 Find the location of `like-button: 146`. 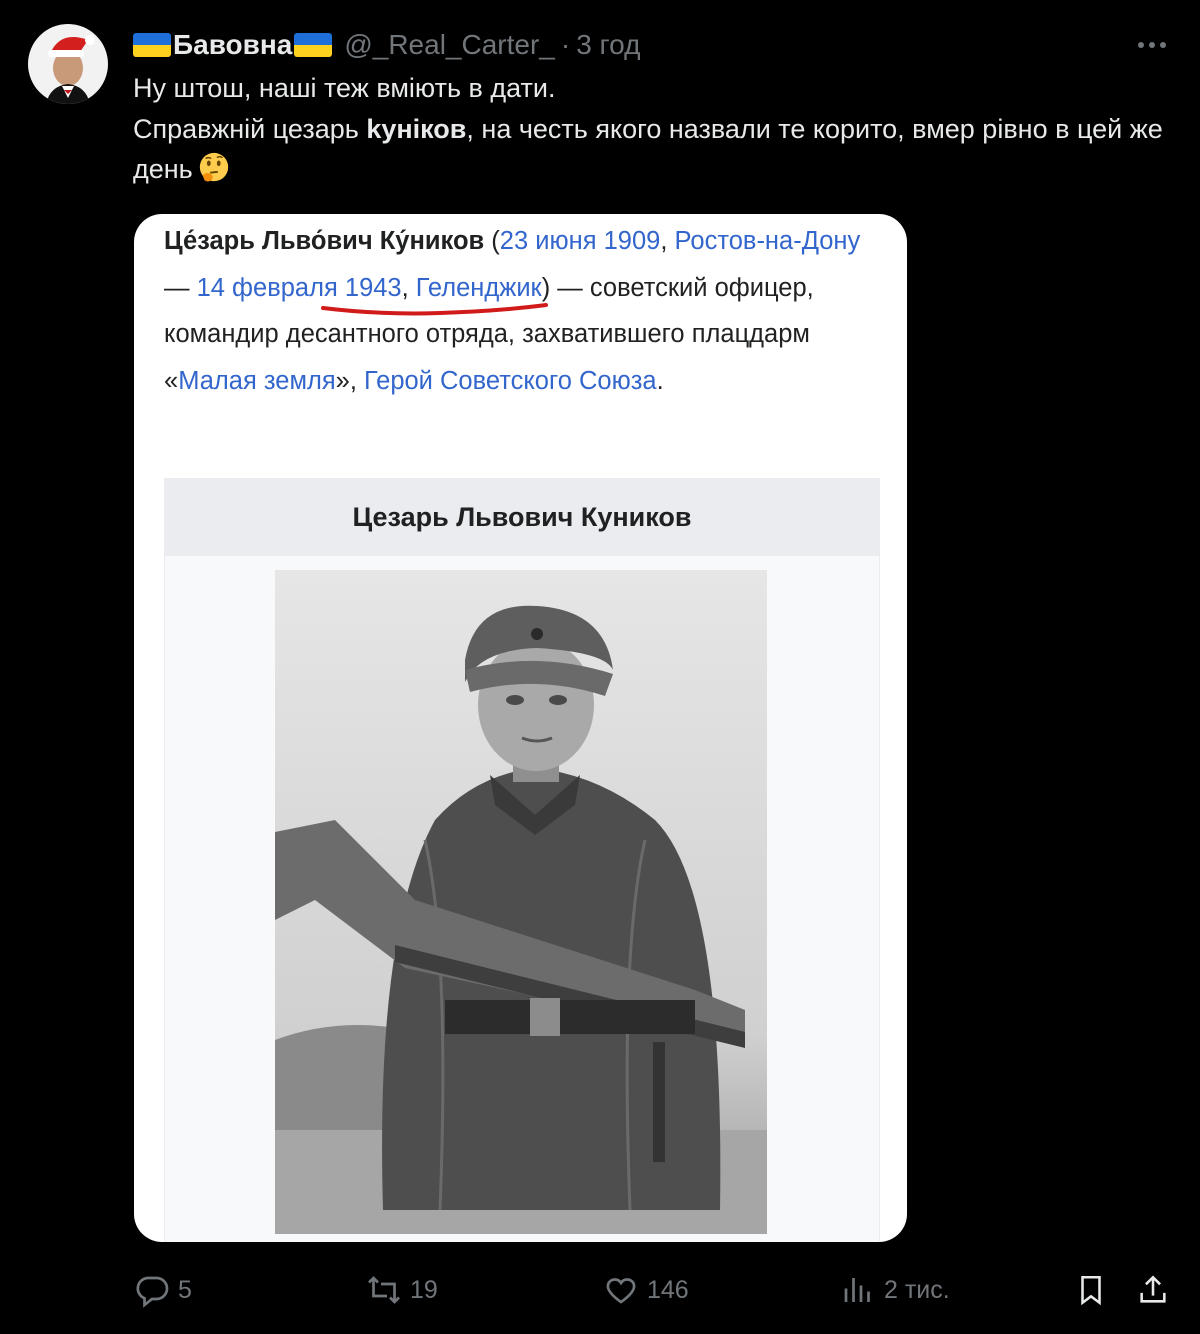

like-button: 146 is located at coordinates (646, 1290).